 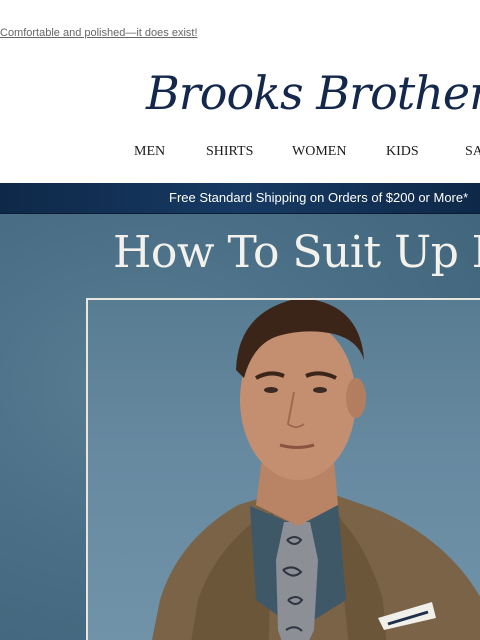 What do you see at coordinates (149, 152) in the screenshot?
I see `nav-item-men: MEN` at bounding box center [149, 152].